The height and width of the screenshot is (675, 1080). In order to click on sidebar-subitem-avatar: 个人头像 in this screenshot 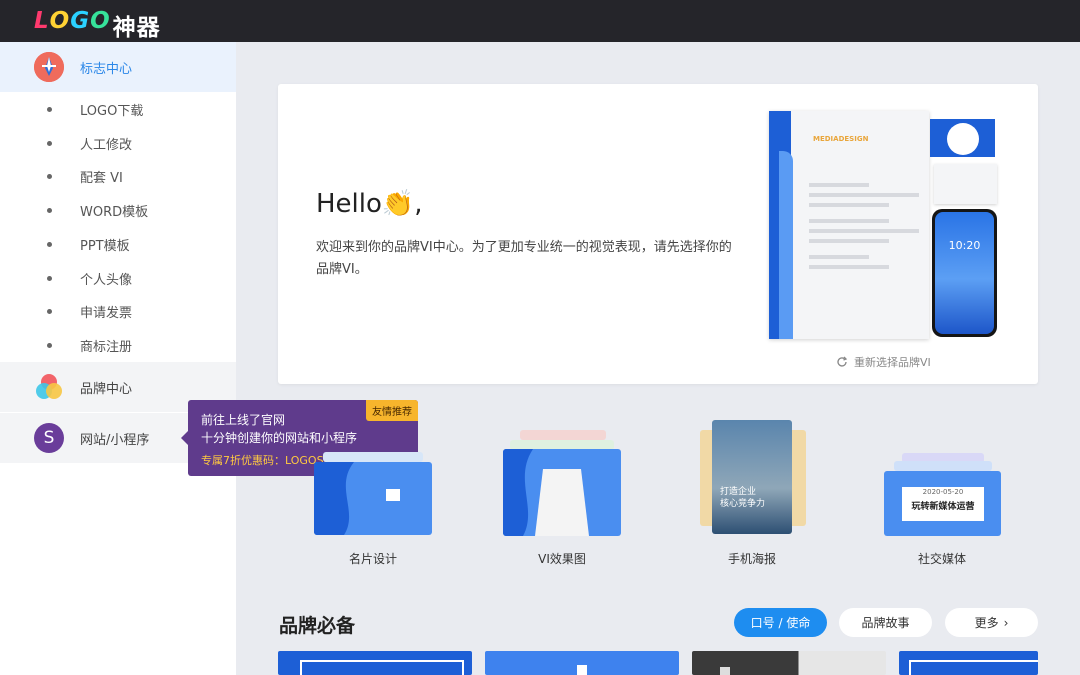, I will do `click(118, 278)`.